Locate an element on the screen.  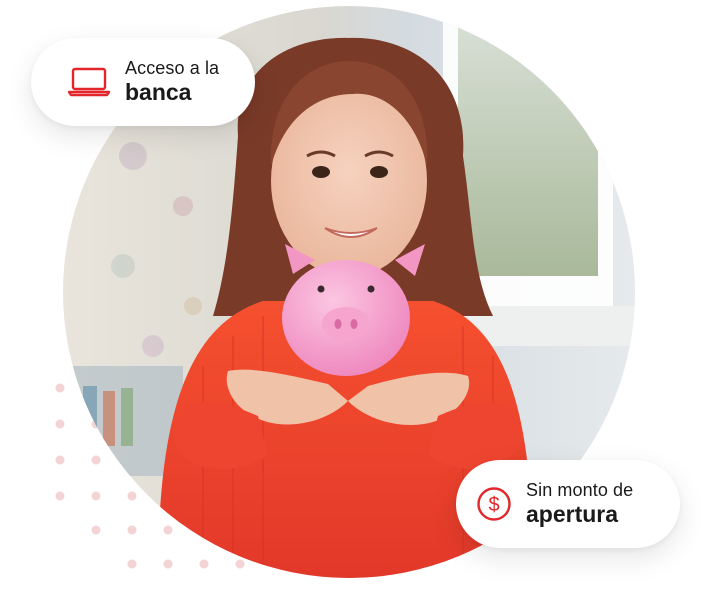
access-badge-text: Acceso a la banca is located at coordinates (172, 81).